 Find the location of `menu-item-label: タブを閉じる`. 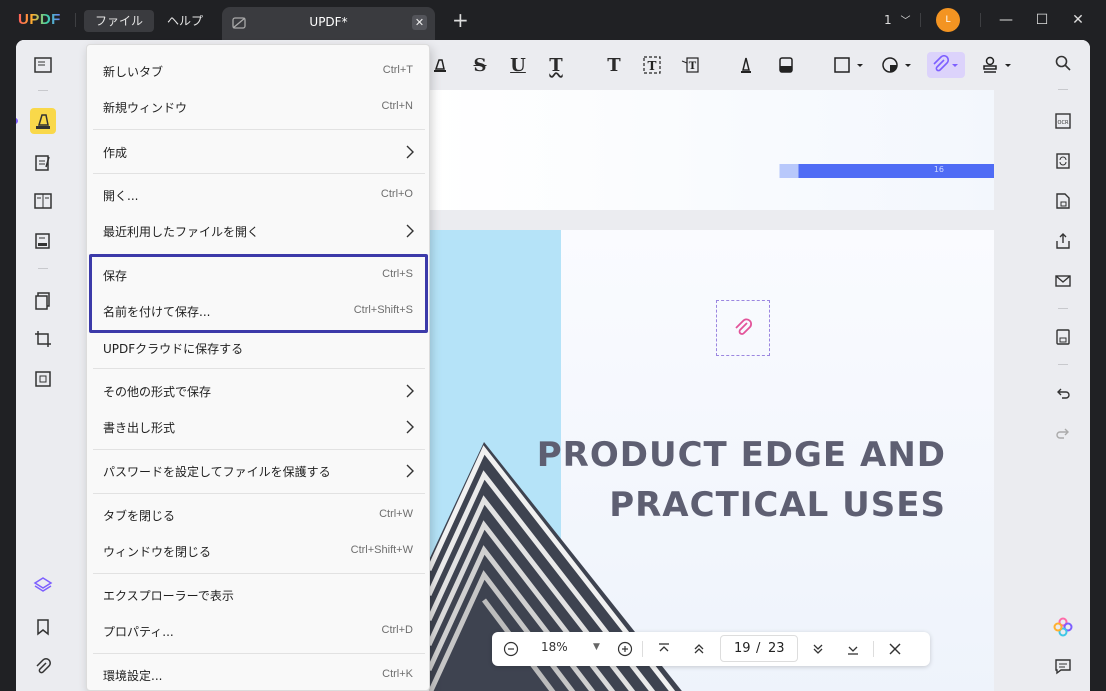

menu-item-label: タブを閉じる is located at coordinates (139, 516).